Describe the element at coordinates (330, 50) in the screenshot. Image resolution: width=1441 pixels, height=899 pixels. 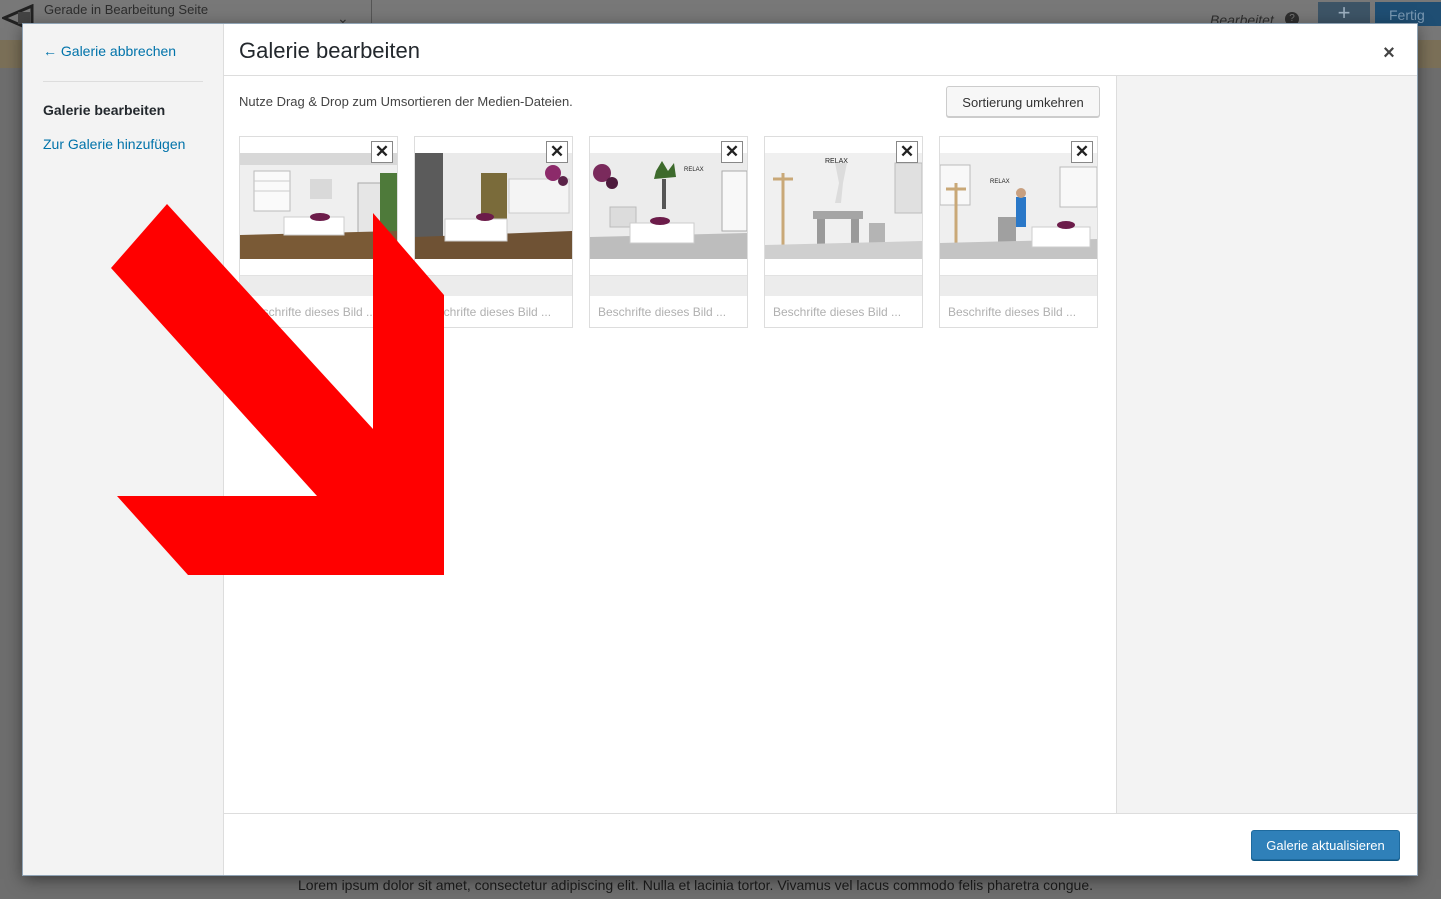
I see `modal-title: Galerie bearbeiten` at that location.